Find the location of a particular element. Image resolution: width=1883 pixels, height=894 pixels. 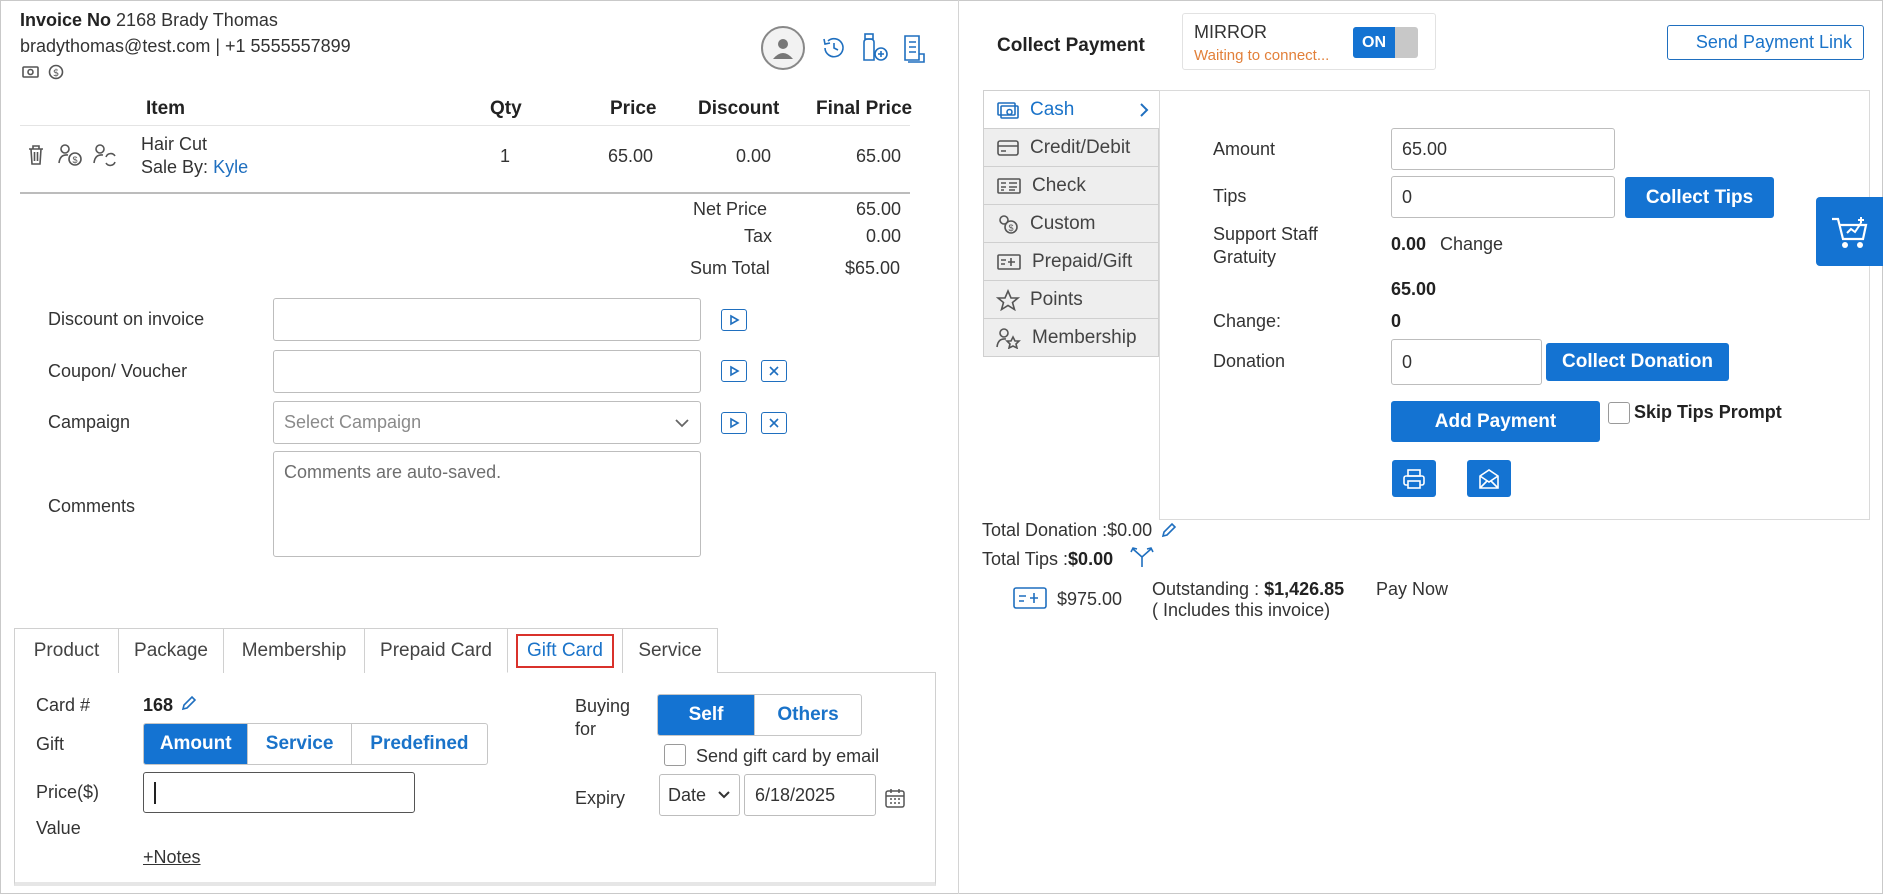

apply-campaign-button is located at coordinates (734, 423).